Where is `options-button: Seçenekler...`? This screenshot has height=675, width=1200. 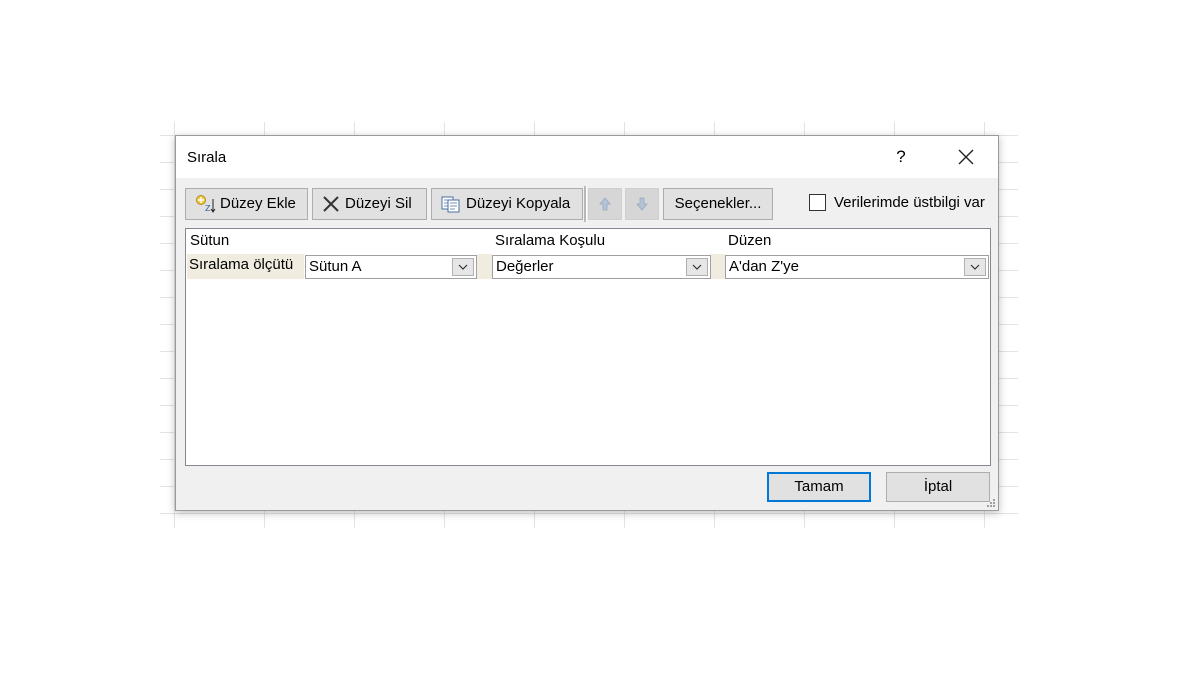
options-button: Seçenekler... is located at coordinates (718, 204).